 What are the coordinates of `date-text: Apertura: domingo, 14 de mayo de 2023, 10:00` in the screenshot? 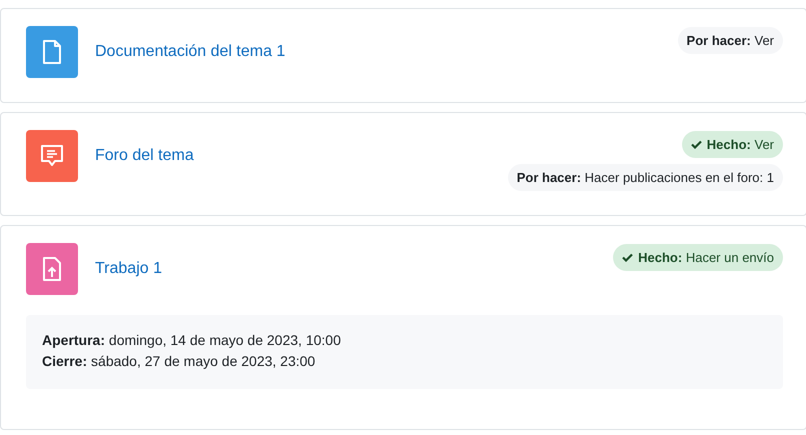 It's located at (192, 340).